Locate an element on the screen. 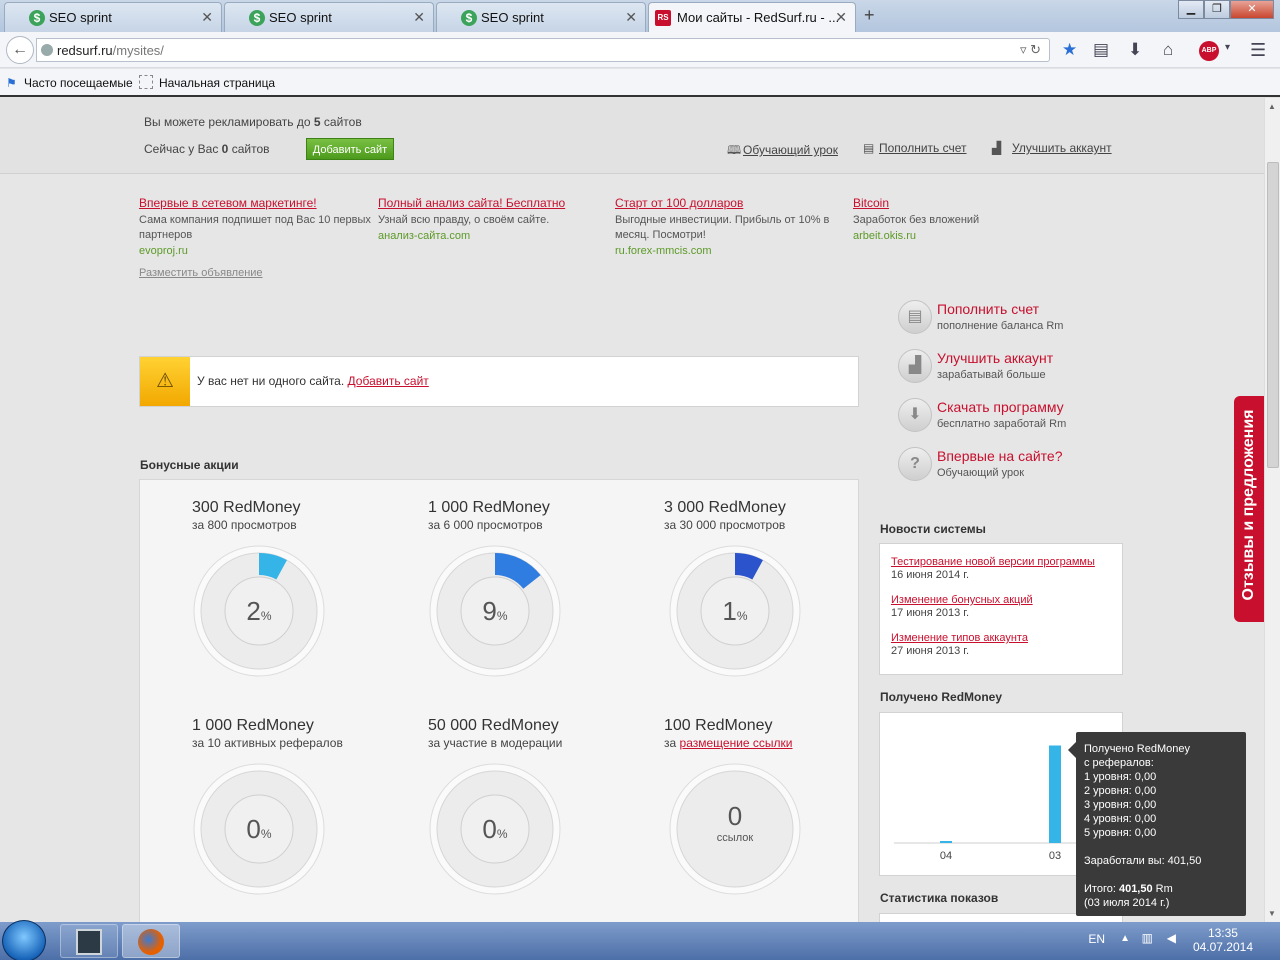  clock-date: 04.07.2014 is located at coordinates (1222, 947).